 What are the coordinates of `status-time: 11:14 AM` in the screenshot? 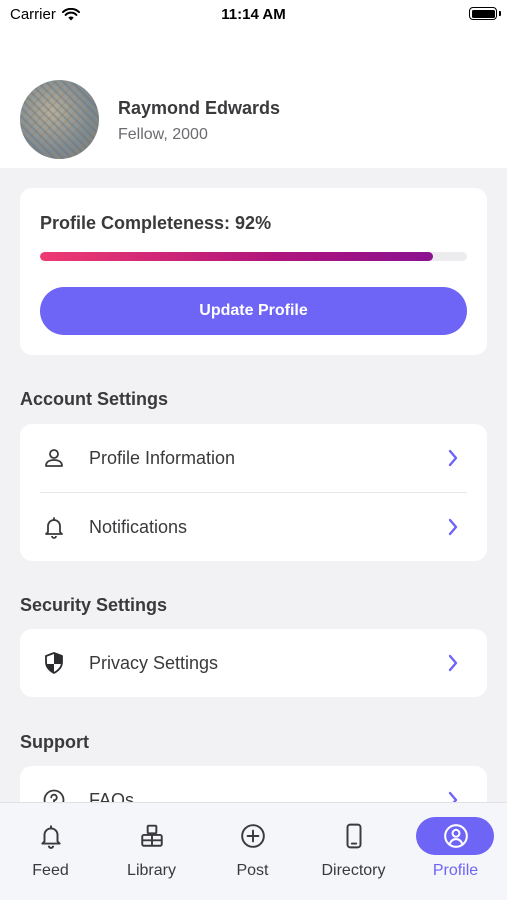 It's located at (253, 14).